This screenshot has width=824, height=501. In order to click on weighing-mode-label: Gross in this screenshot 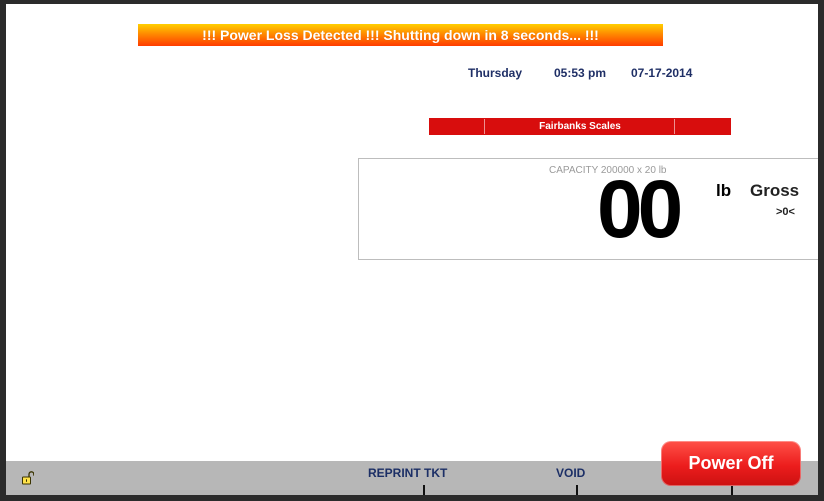, I will do `click(775, 190)`.